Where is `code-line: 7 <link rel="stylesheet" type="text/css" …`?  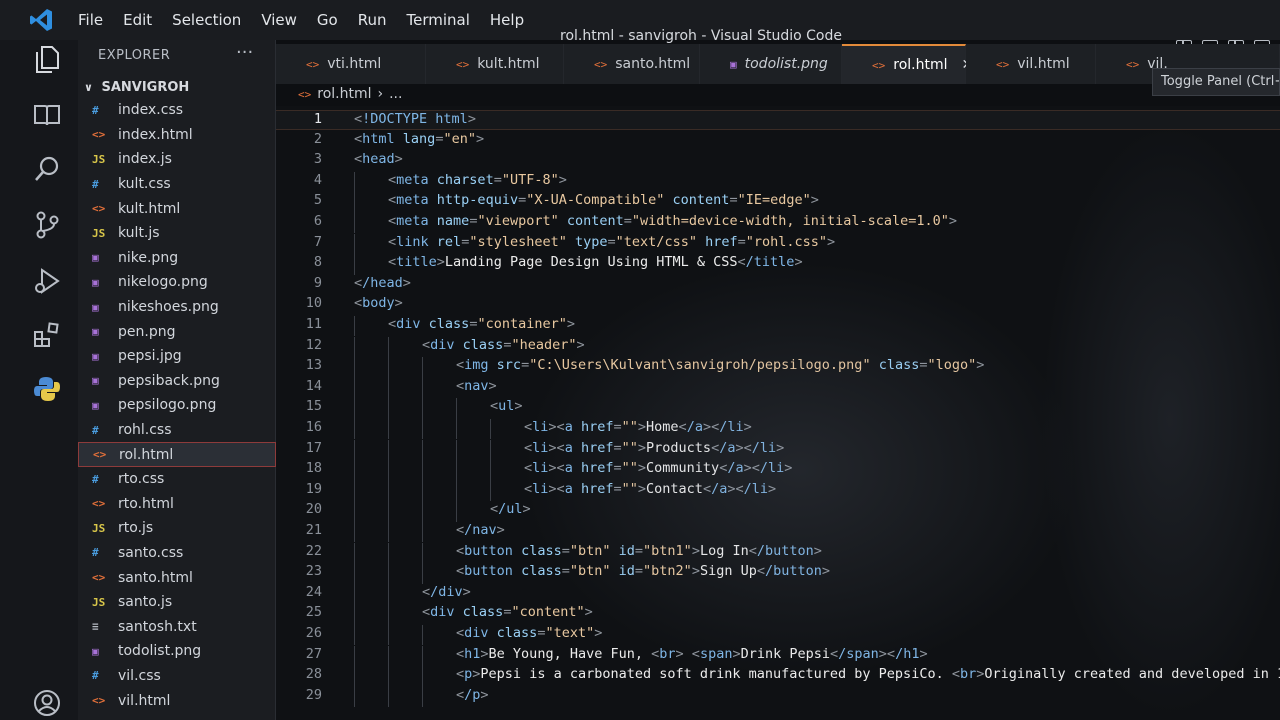
code-line: 7 <link rel="stylesheet" type="text/css" … is located at coordinates (778, 243).